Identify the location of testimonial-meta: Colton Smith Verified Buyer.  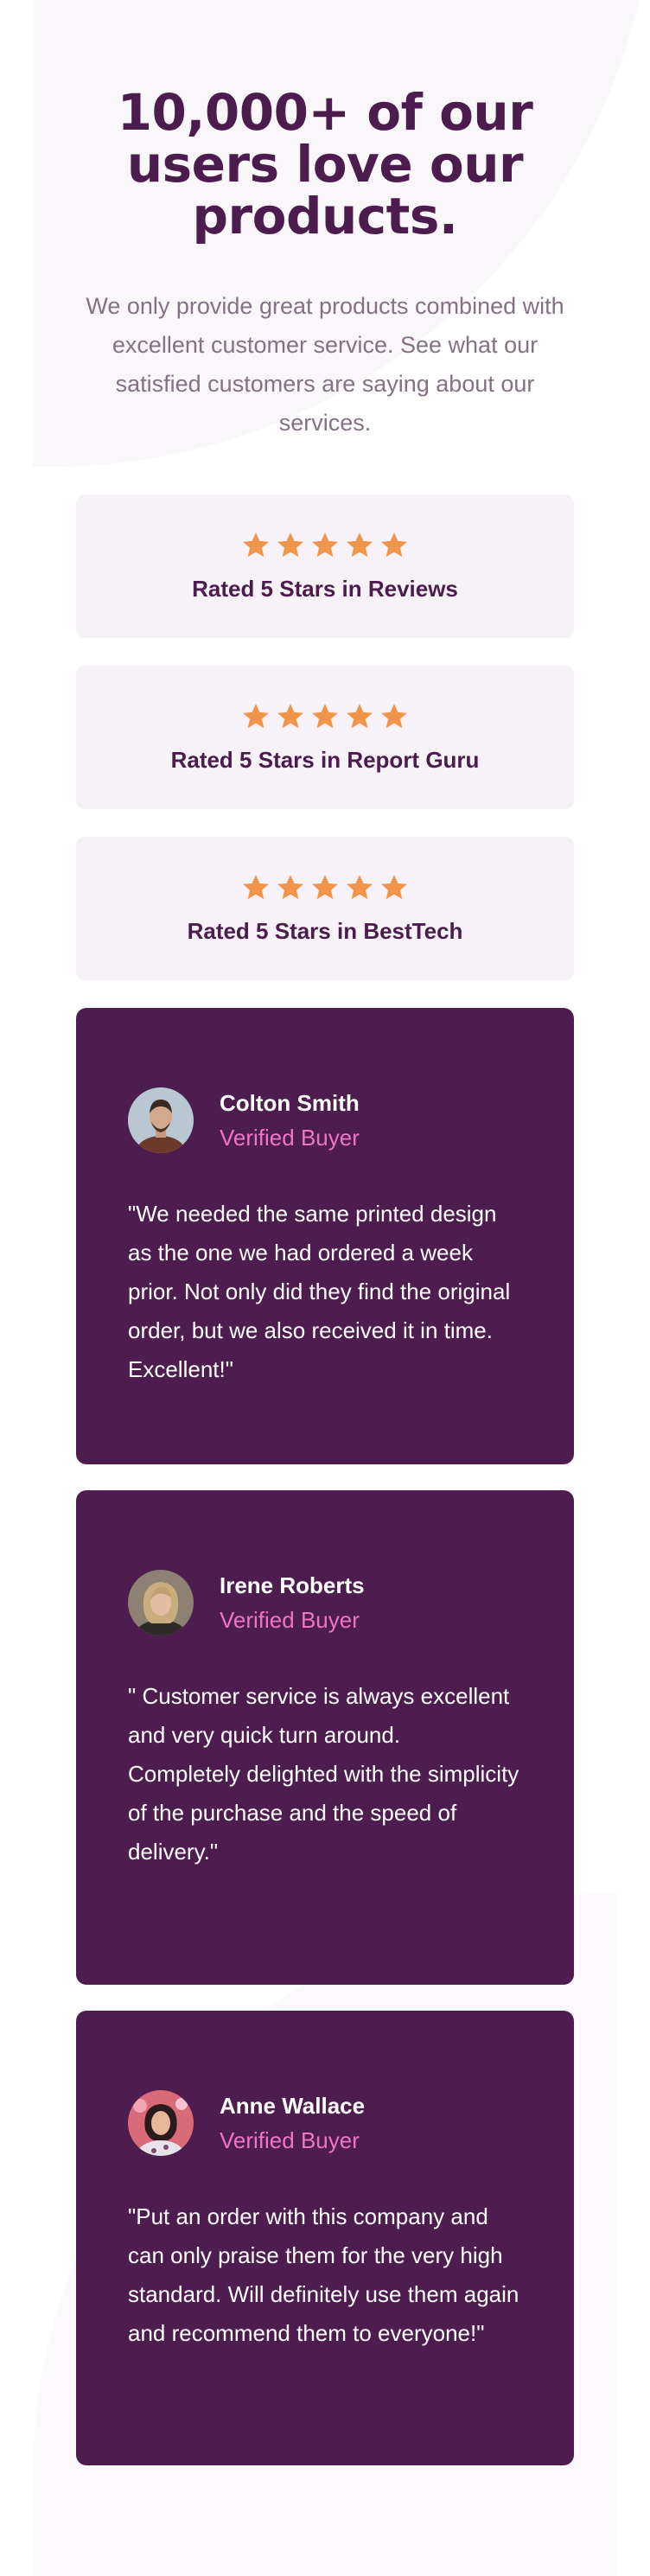
(290, 1120).